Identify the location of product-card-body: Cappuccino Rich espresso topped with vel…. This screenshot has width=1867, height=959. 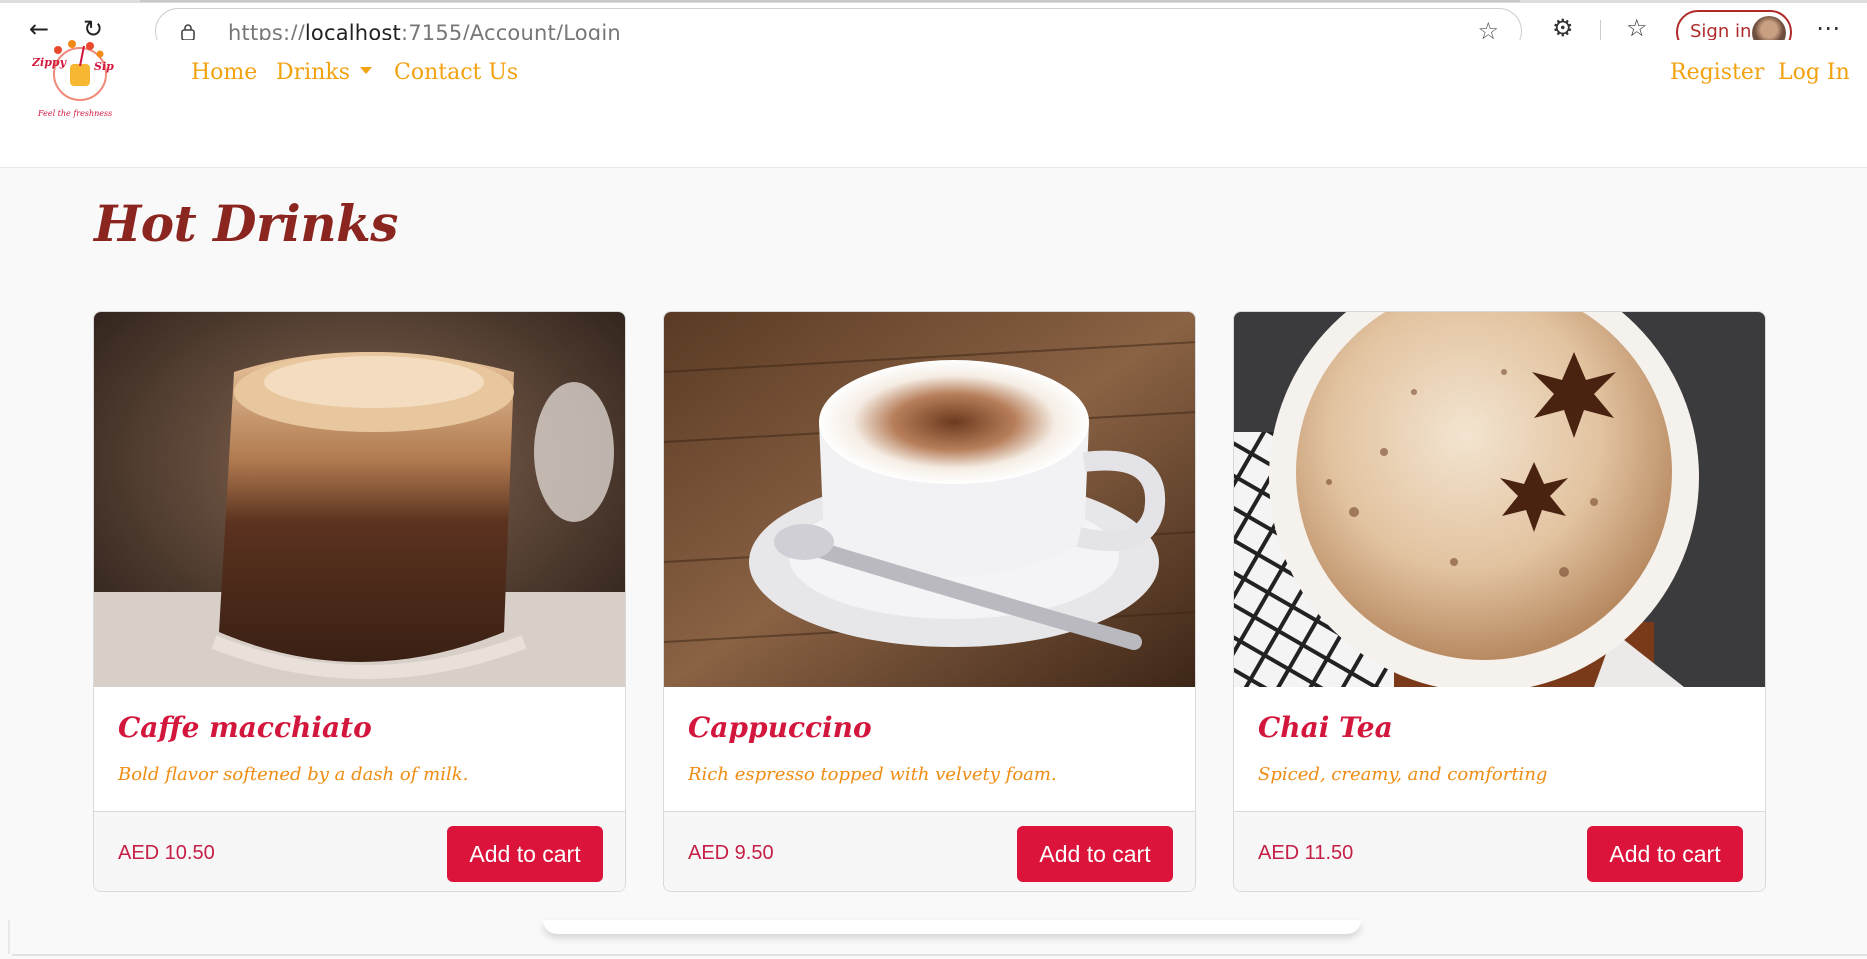
(929, 749).